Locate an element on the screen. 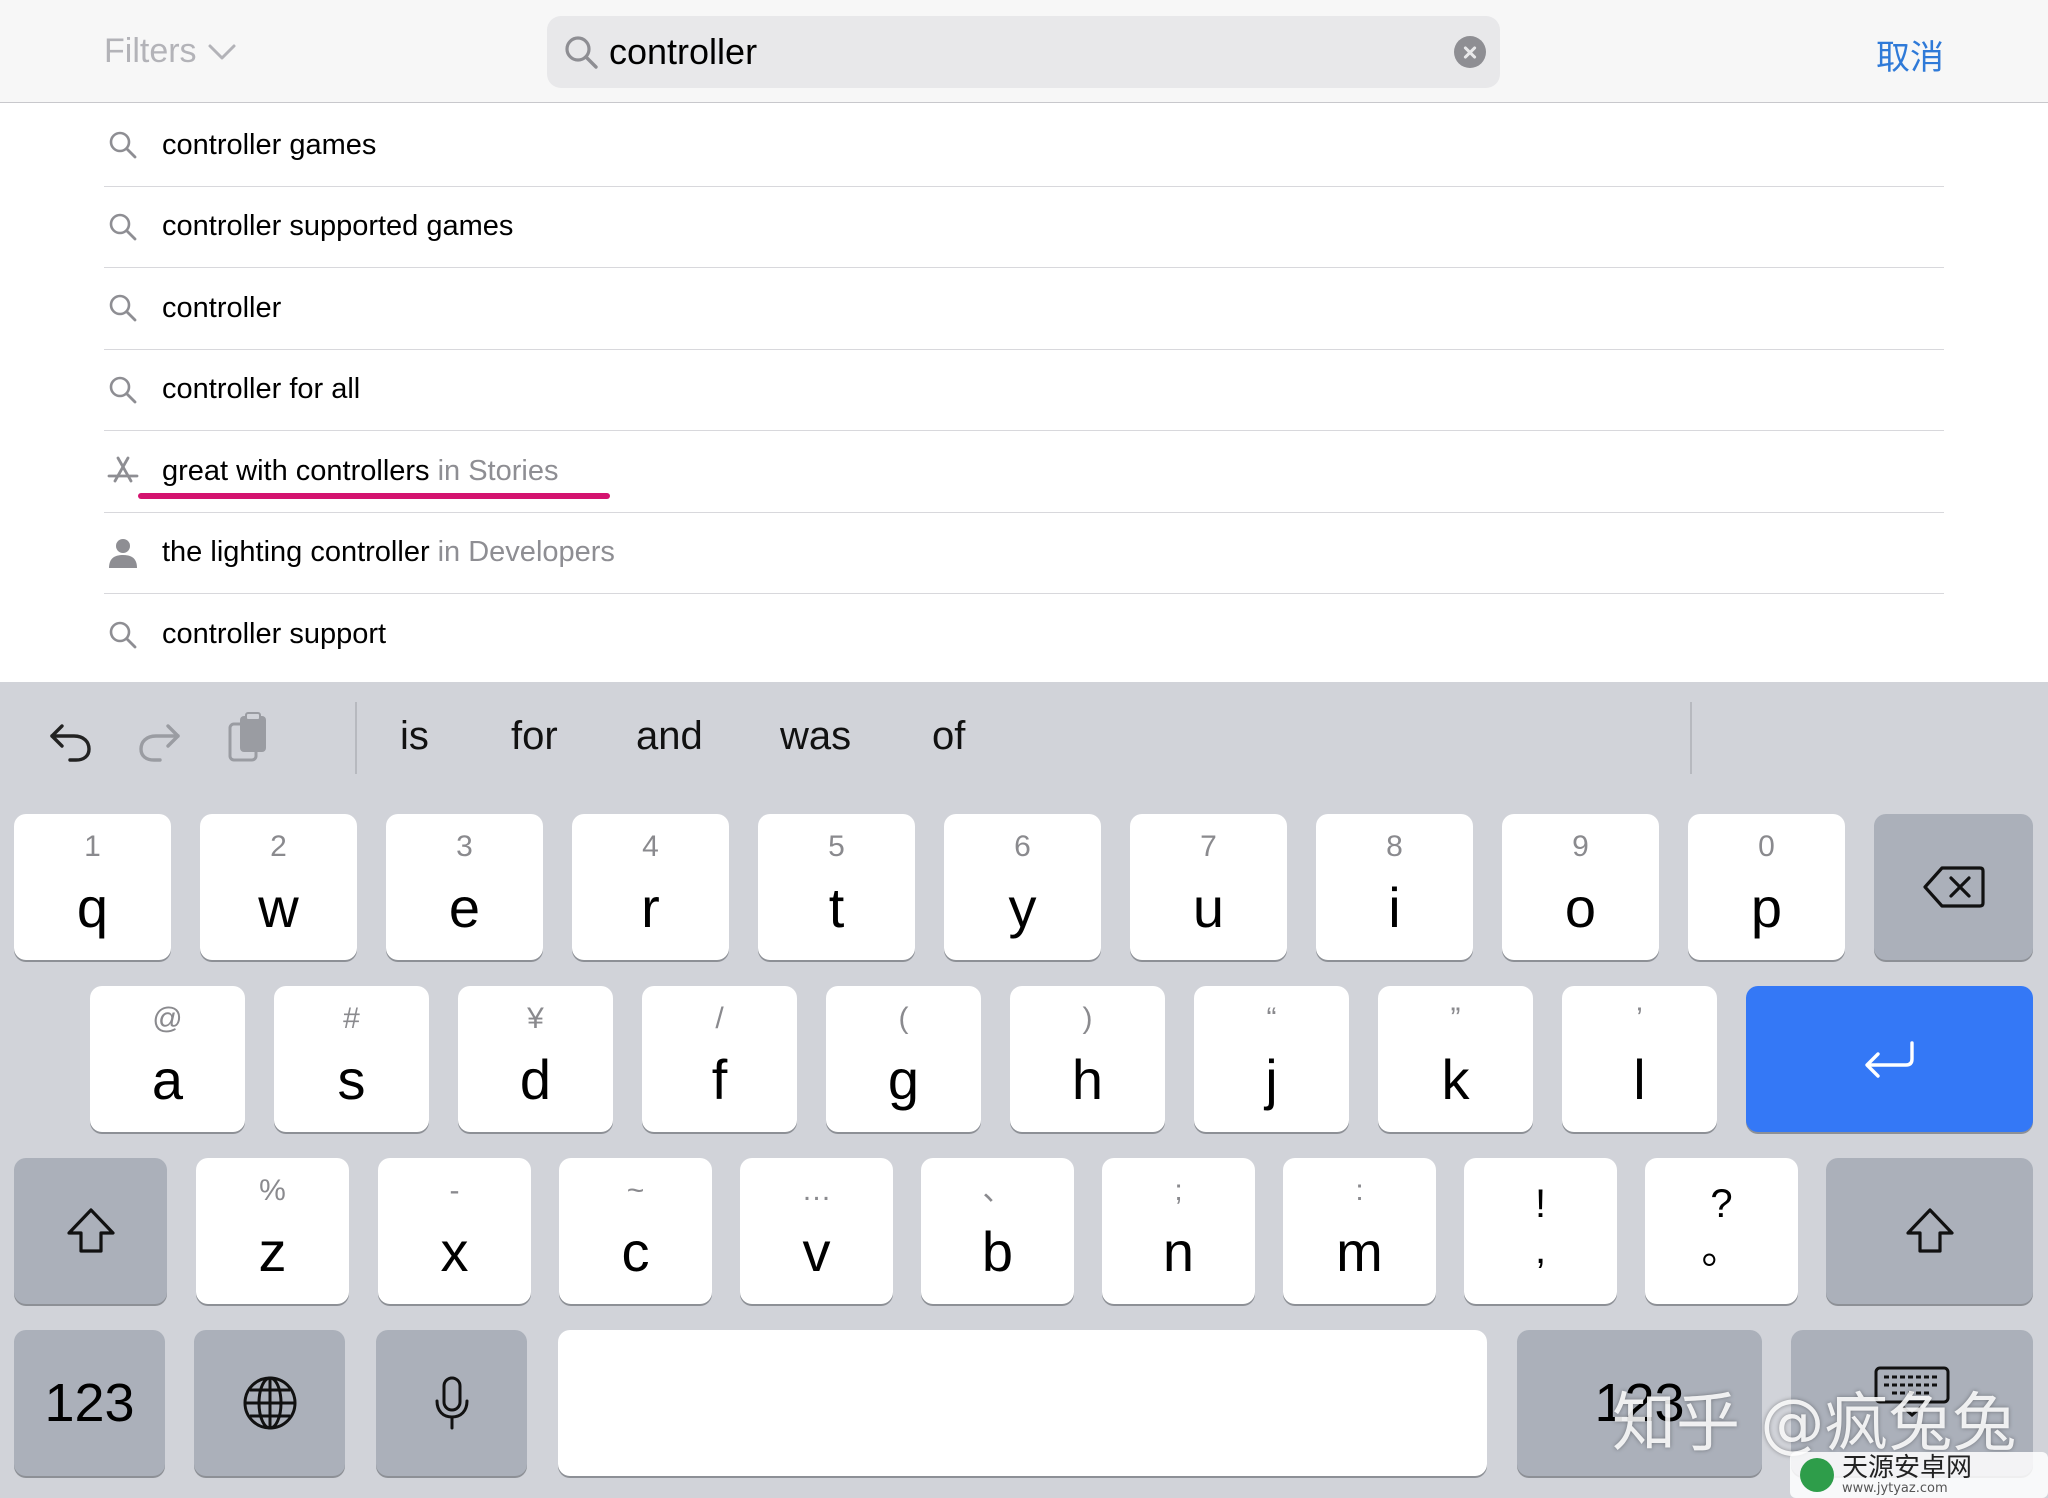 Image resolution: width=2048 pixels, height=1498 pixels. key-label: t is located at coordinates (836, 907).